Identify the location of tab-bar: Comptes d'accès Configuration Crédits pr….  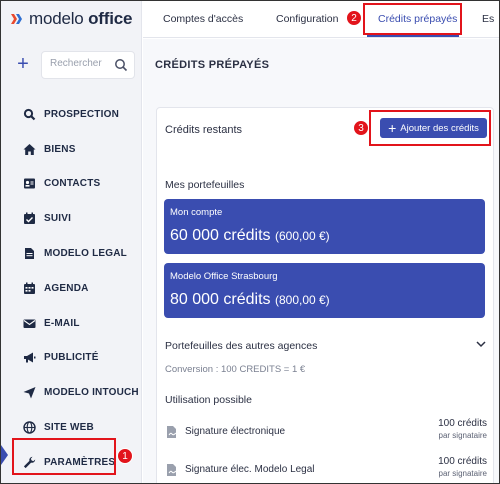
(321, 19).